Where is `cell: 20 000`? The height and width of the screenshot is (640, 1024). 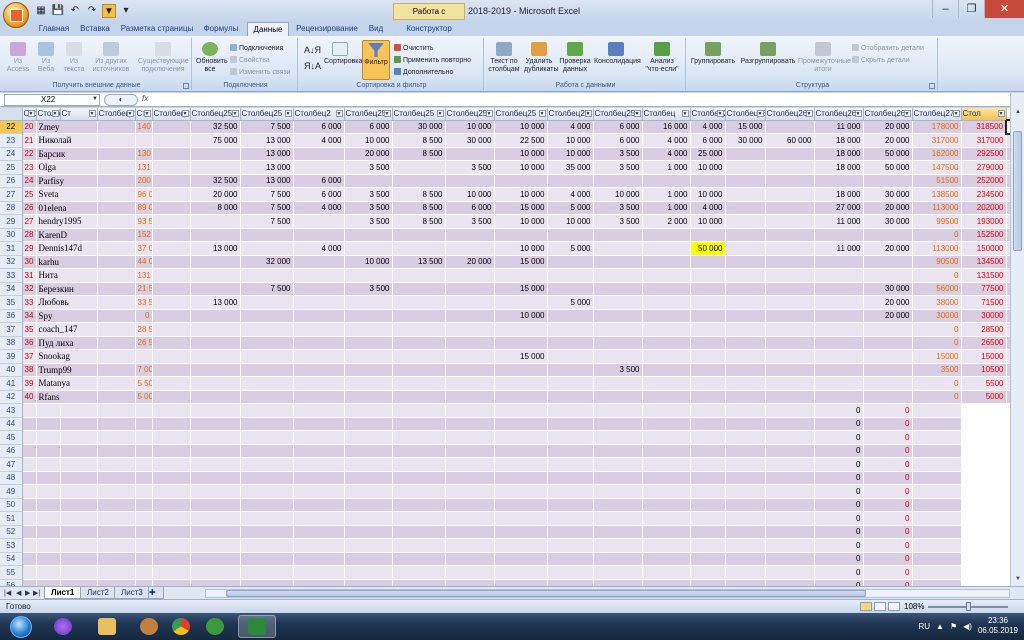 cell: 20 000 is located at coordinates (470, 262).